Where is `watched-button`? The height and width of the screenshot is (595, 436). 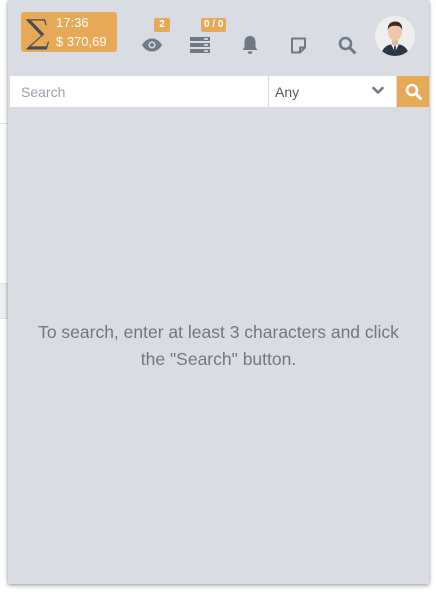
watched-button is located at coordinates (152, 45).